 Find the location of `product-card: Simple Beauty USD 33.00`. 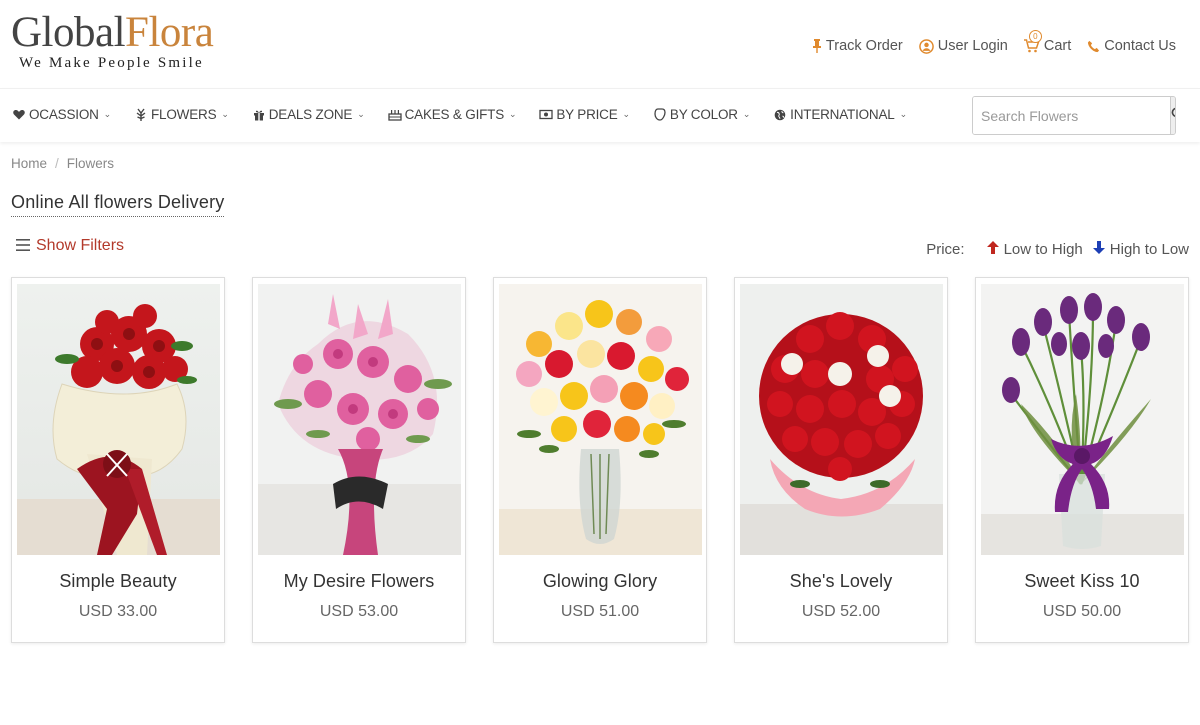

product-card: Simple Beauty USD 33.00 is located at coordinates (118, 460).